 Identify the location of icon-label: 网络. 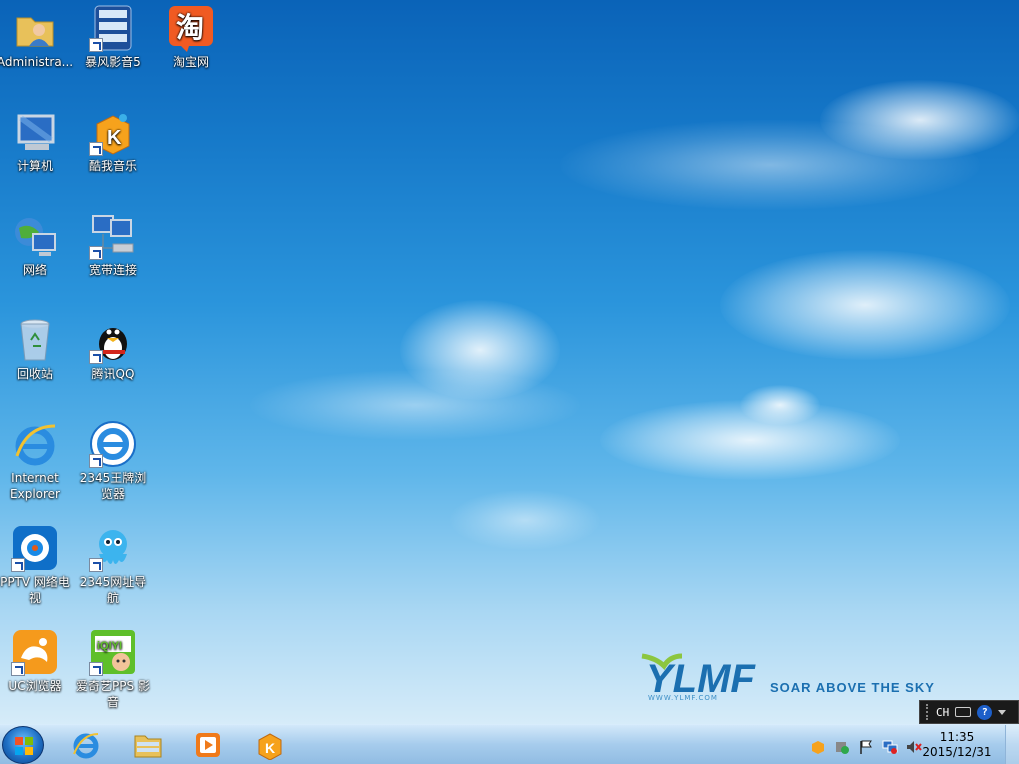
(34, 270).